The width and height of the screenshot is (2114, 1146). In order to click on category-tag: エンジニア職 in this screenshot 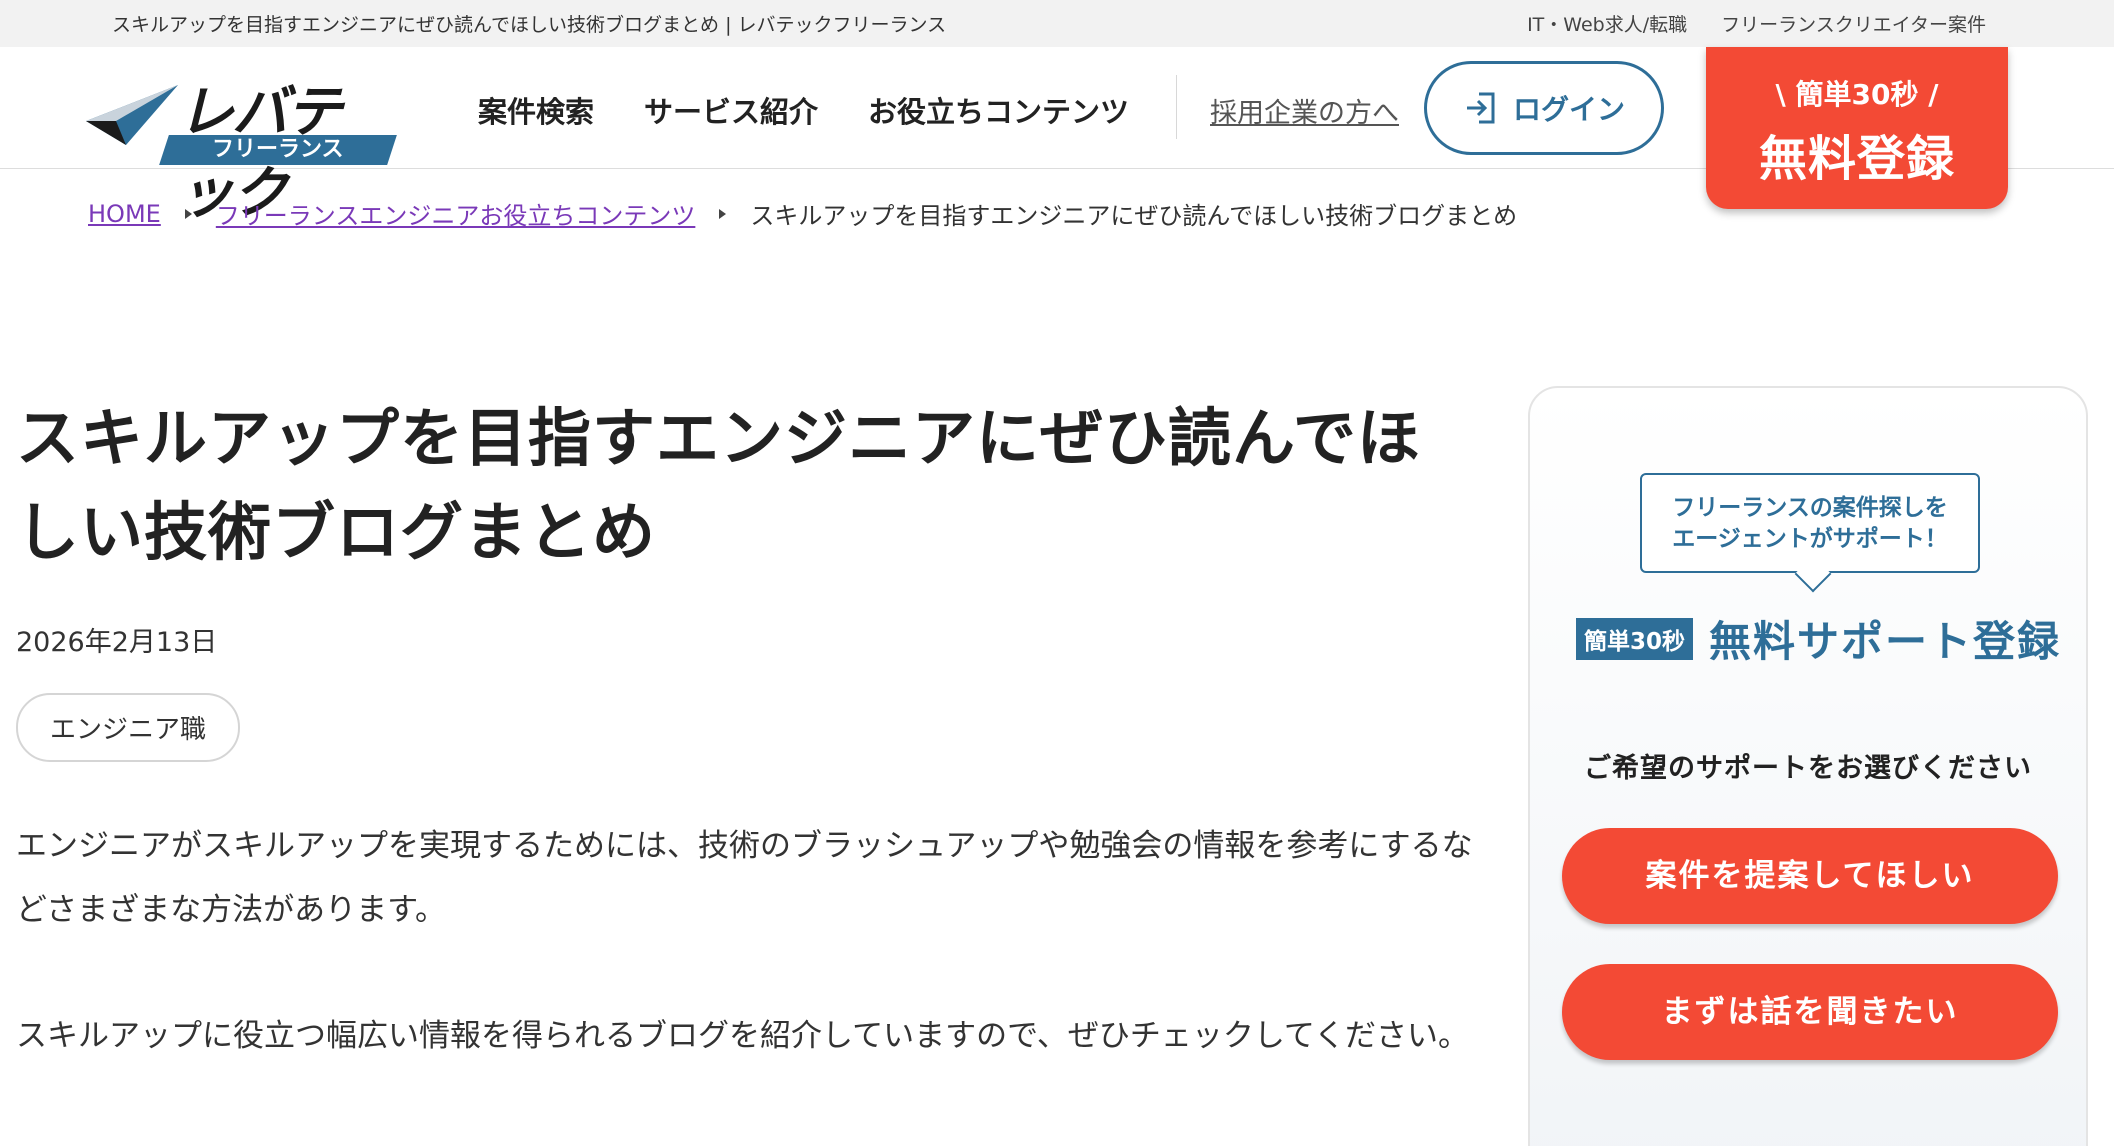, I will do `click(128, 727)`.